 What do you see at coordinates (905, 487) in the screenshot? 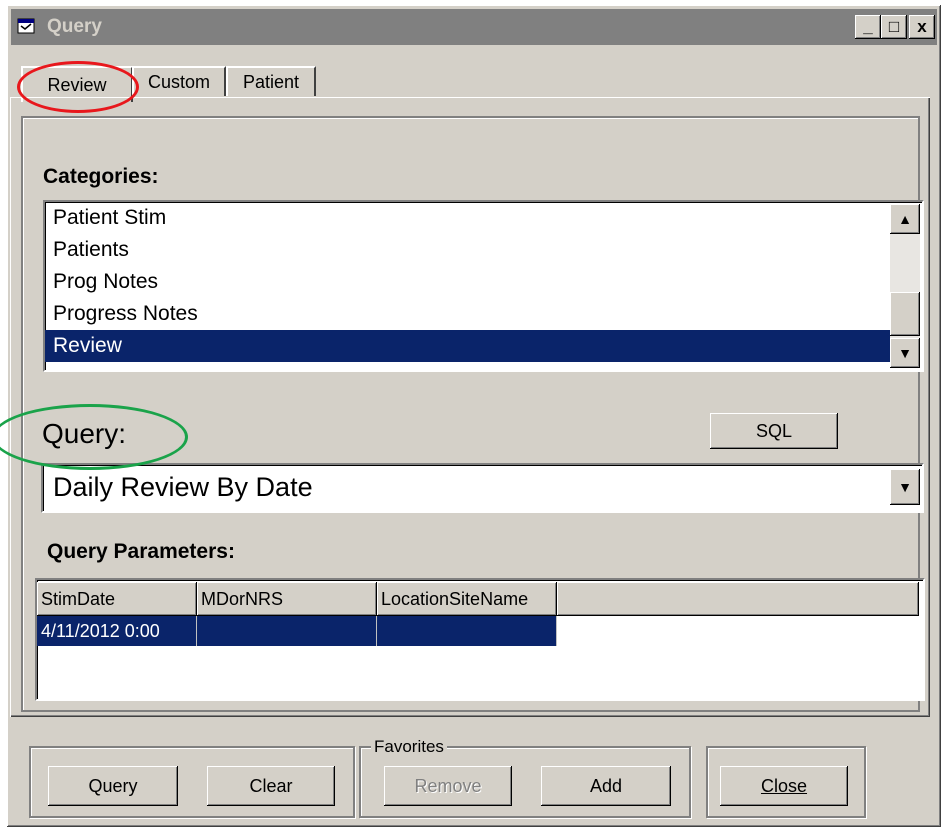
I see `dropdown-arrow-icon: ▼` at bounding box center [905, 487].